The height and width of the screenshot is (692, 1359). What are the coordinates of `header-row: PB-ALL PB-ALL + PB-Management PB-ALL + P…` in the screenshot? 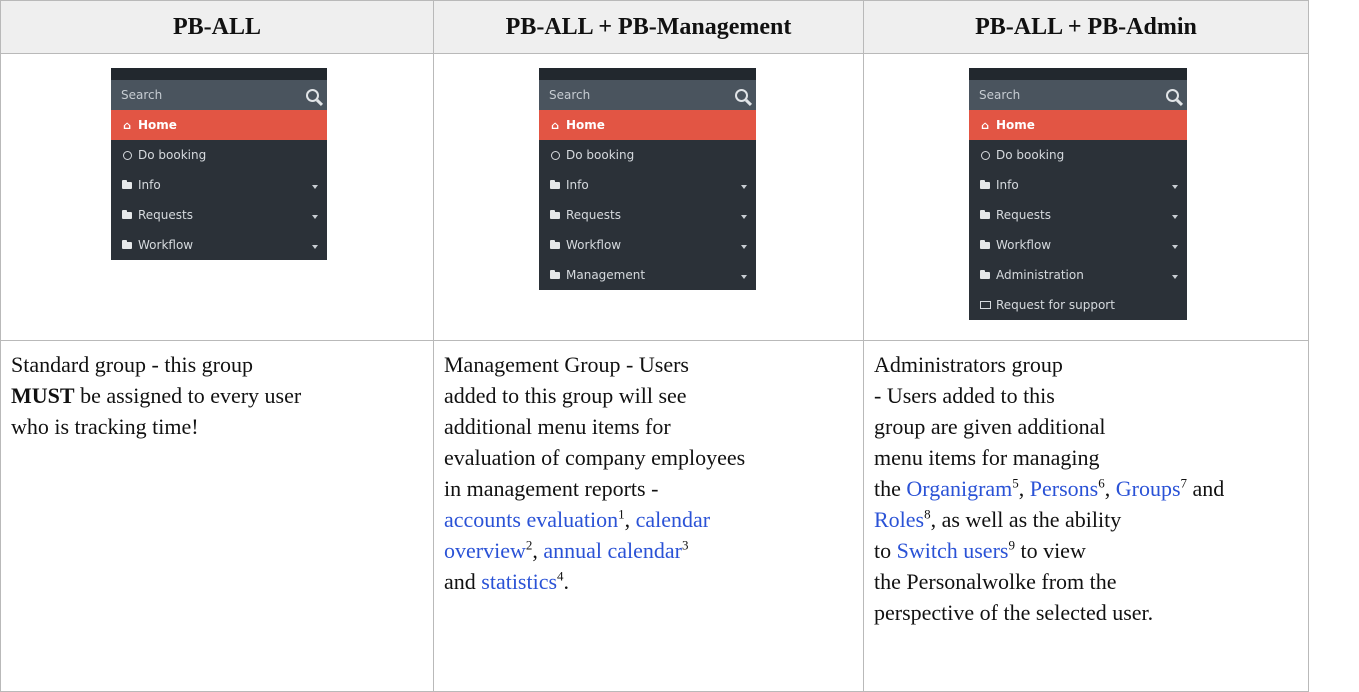 It's located at (654, 27).